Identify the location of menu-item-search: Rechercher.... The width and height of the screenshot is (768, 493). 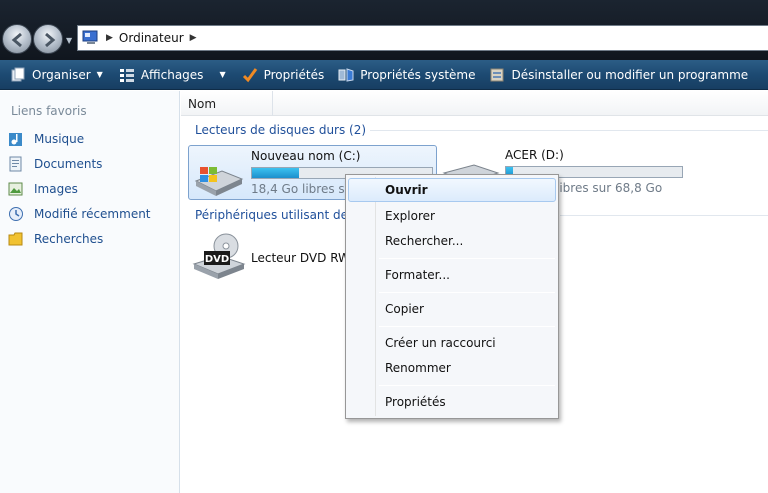
(452, 241).